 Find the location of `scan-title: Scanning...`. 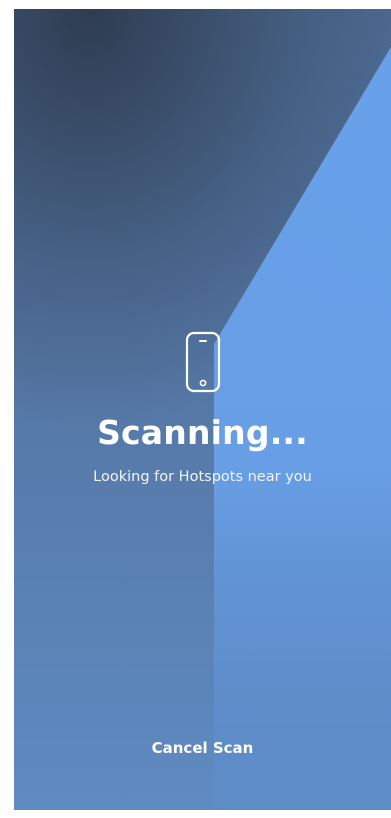

scan-title: Scanning... is located at coordinates (202, 432).